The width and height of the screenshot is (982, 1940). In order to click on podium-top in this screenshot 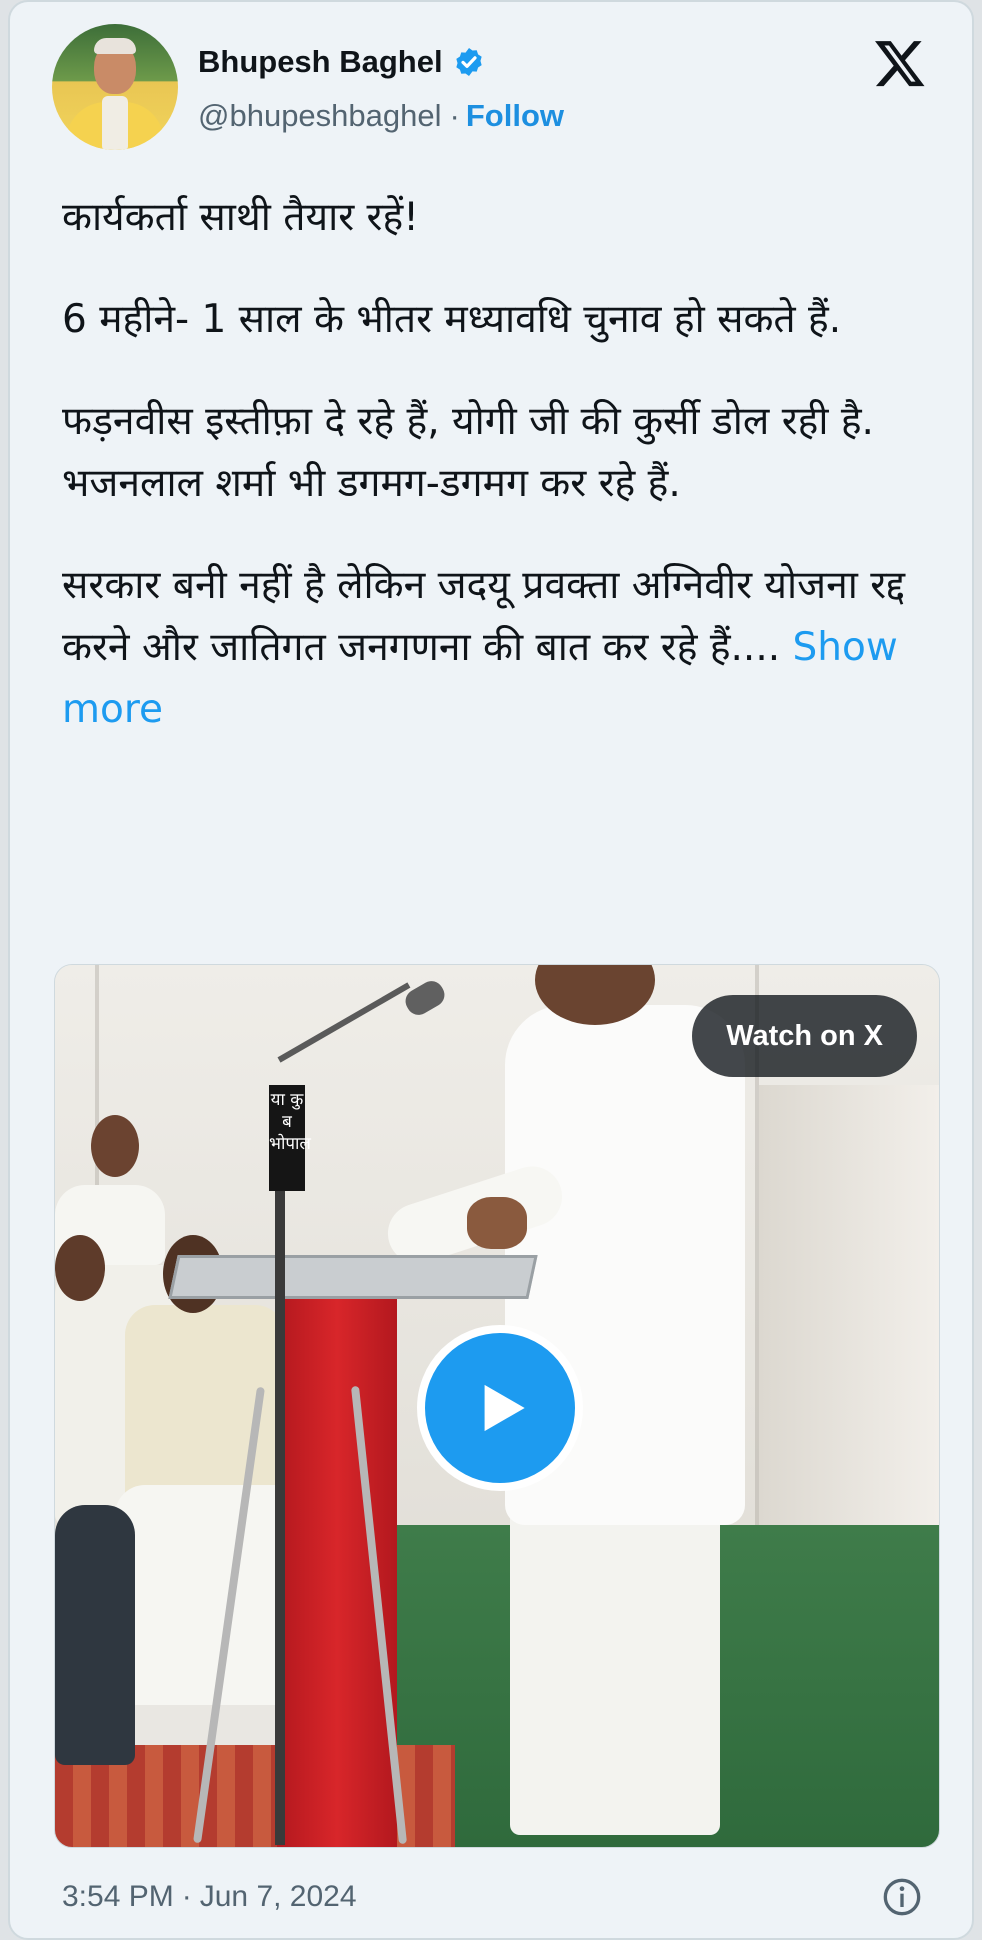, I will do `click(353, 1277)`.